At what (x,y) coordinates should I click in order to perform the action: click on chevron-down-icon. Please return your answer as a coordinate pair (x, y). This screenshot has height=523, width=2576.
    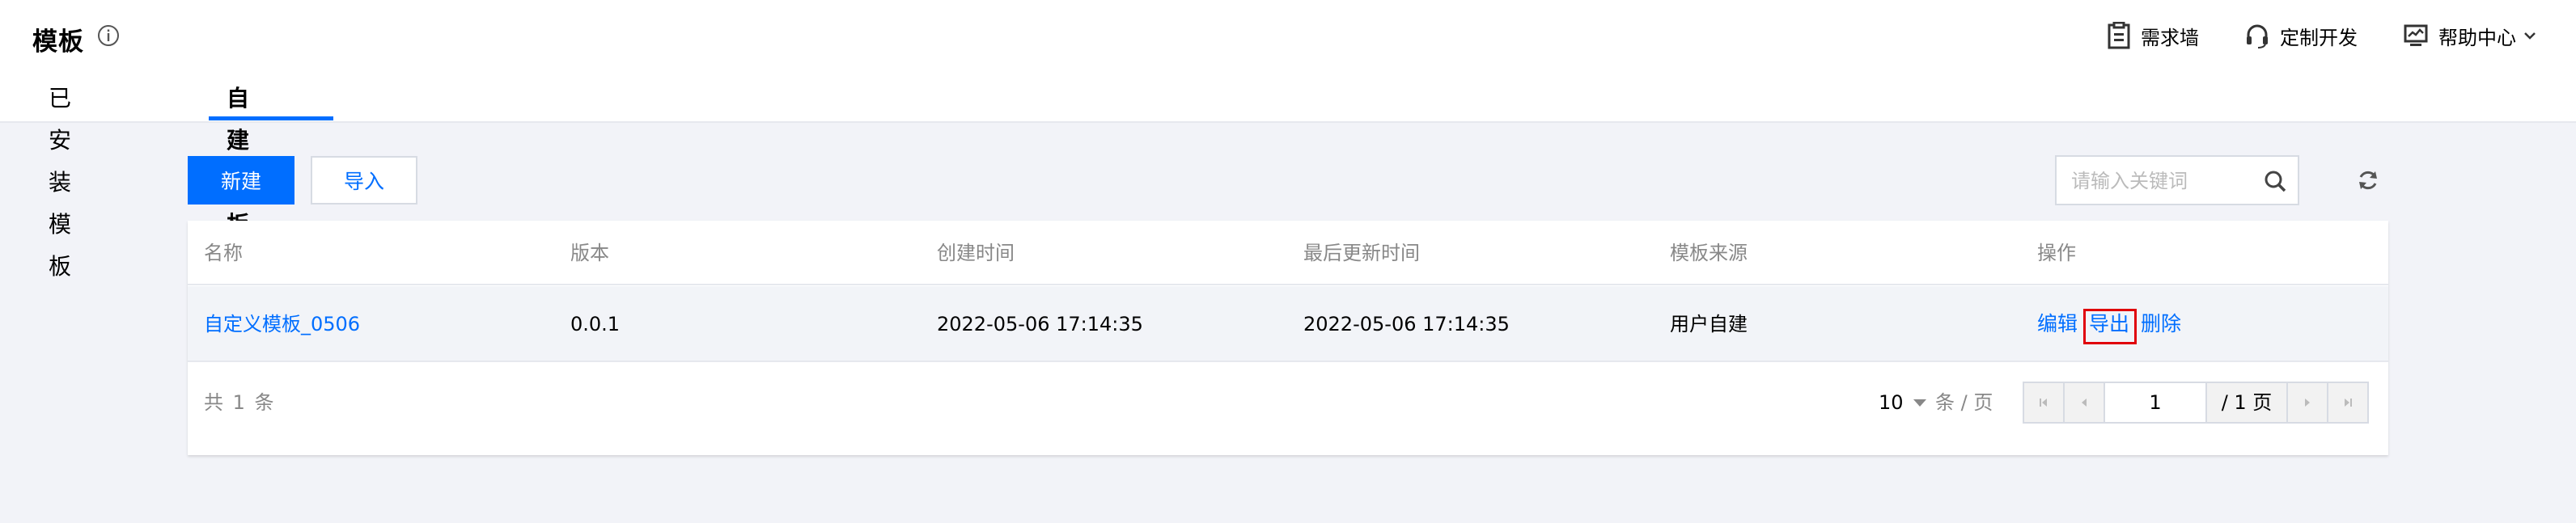
    Looking at the image, I should click on (2530, 36).